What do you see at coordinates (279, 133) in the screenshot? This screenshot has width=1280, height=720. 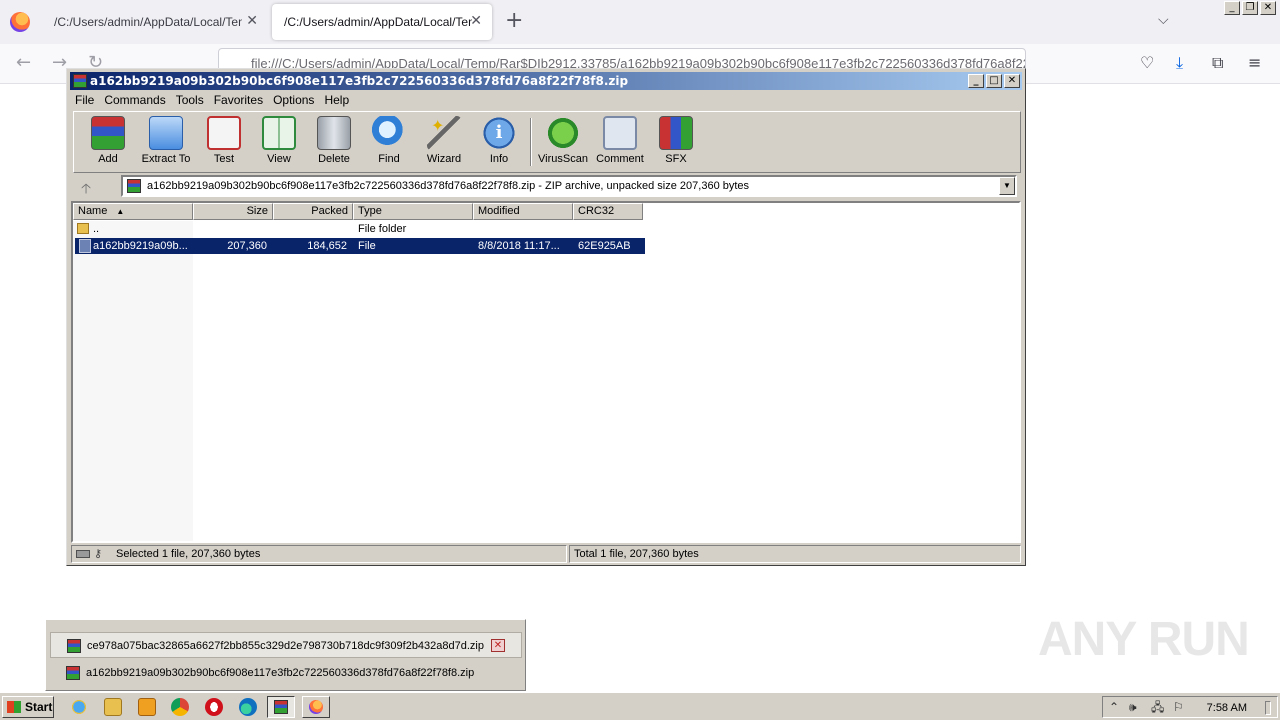 I see `view-book-icon` at bounding box center [279, 133].